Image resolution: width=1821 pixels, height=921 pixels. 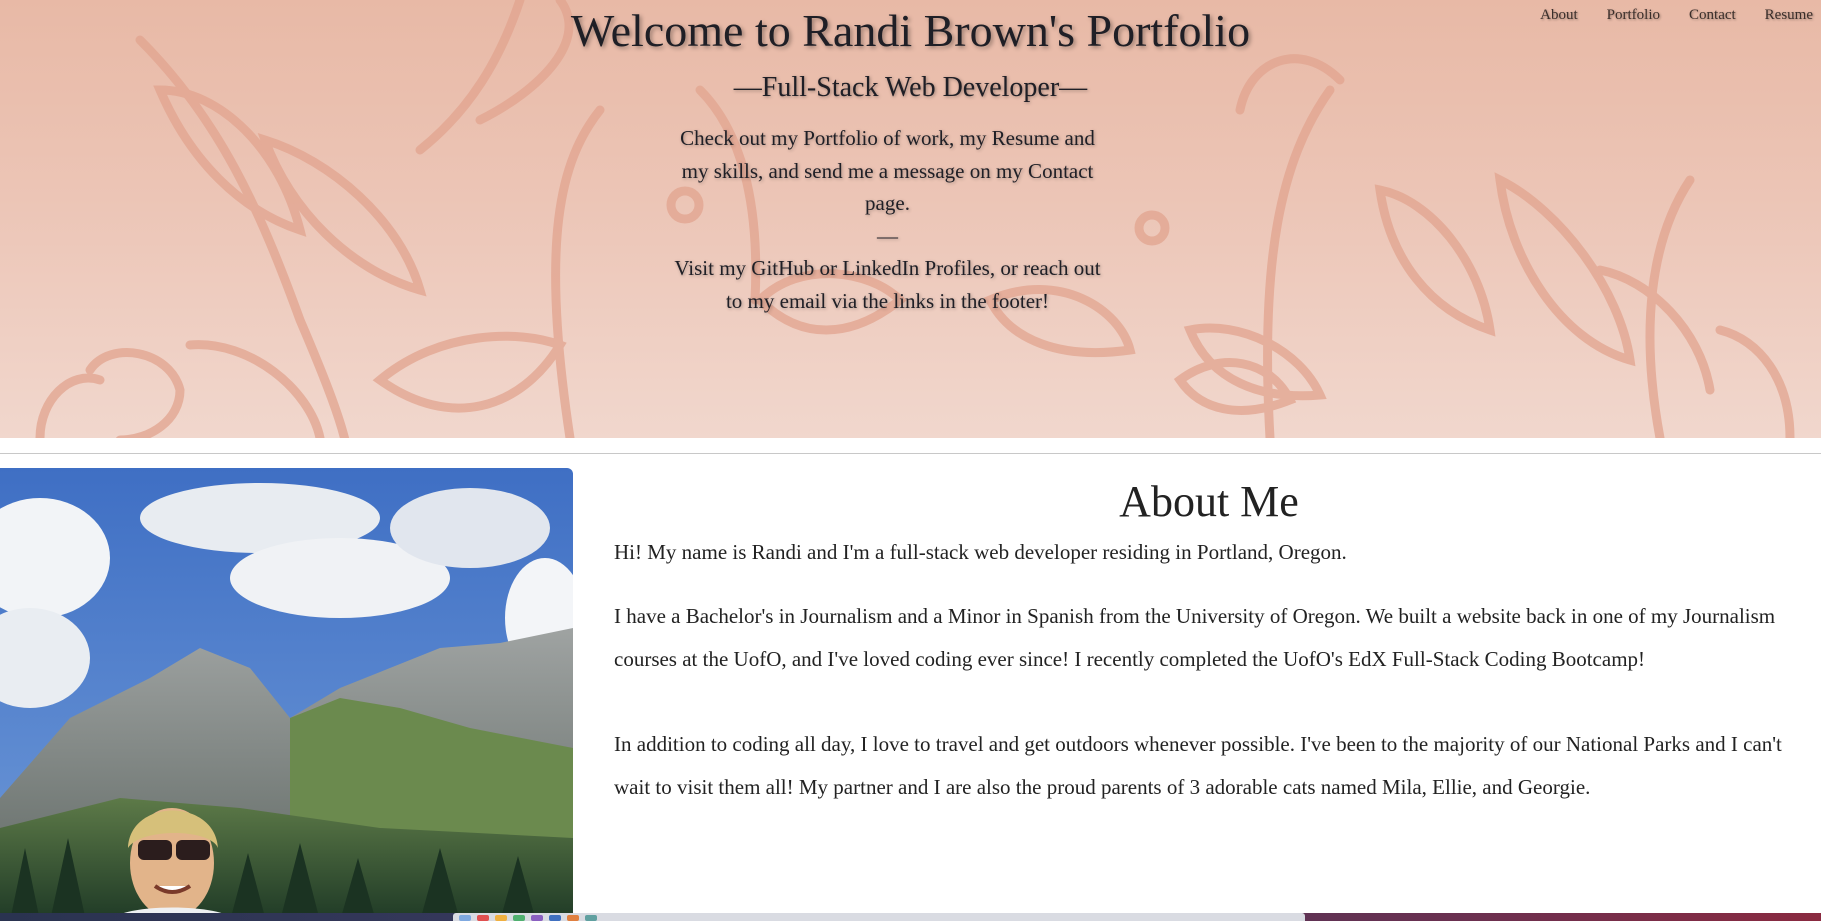 I want to click on hero-subtitle: —Full-Stack Web Developer—, so click(x=910, y=87).